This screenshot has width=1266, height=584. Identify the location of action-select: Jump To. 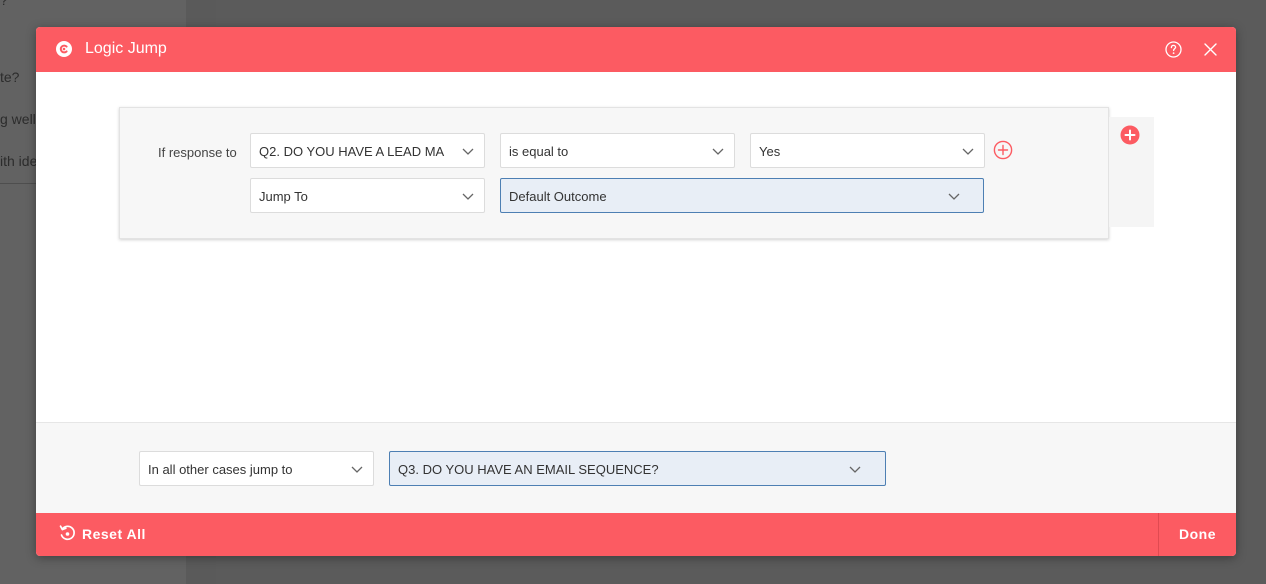
(367, 195).